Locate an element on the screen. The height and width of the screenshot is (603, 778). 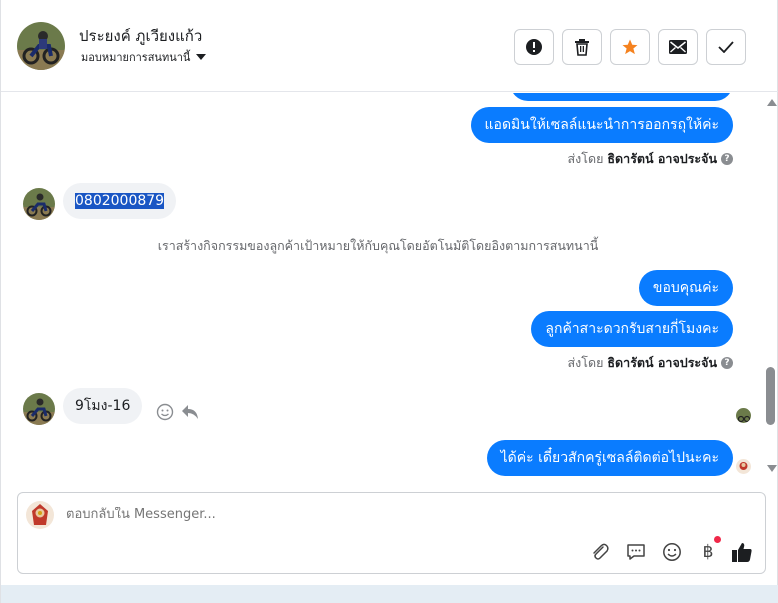
selected-phone-number: 0802000879 is located at coordinates (120, 201).